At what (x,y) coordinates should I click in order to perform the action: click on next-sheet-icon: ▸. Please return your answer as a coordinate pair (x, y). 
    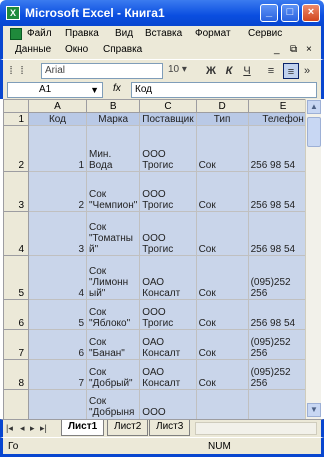
    Looking at the image, I should click on (32, 428).